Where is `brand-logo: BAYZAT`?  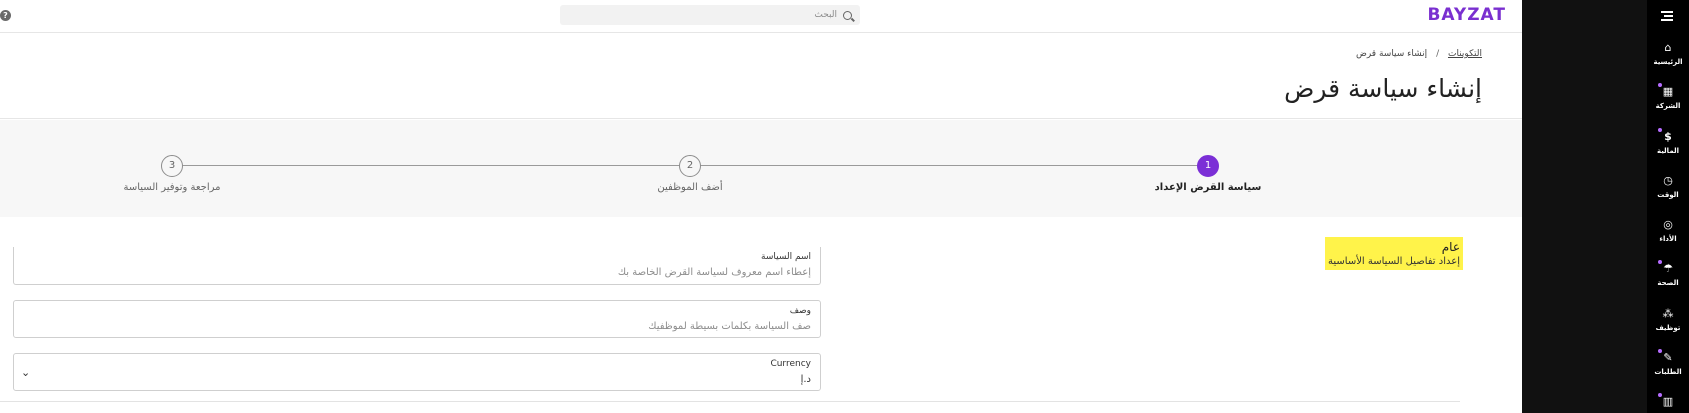 brand-logo: BAYZAT is located at coordinates (1466, 15).